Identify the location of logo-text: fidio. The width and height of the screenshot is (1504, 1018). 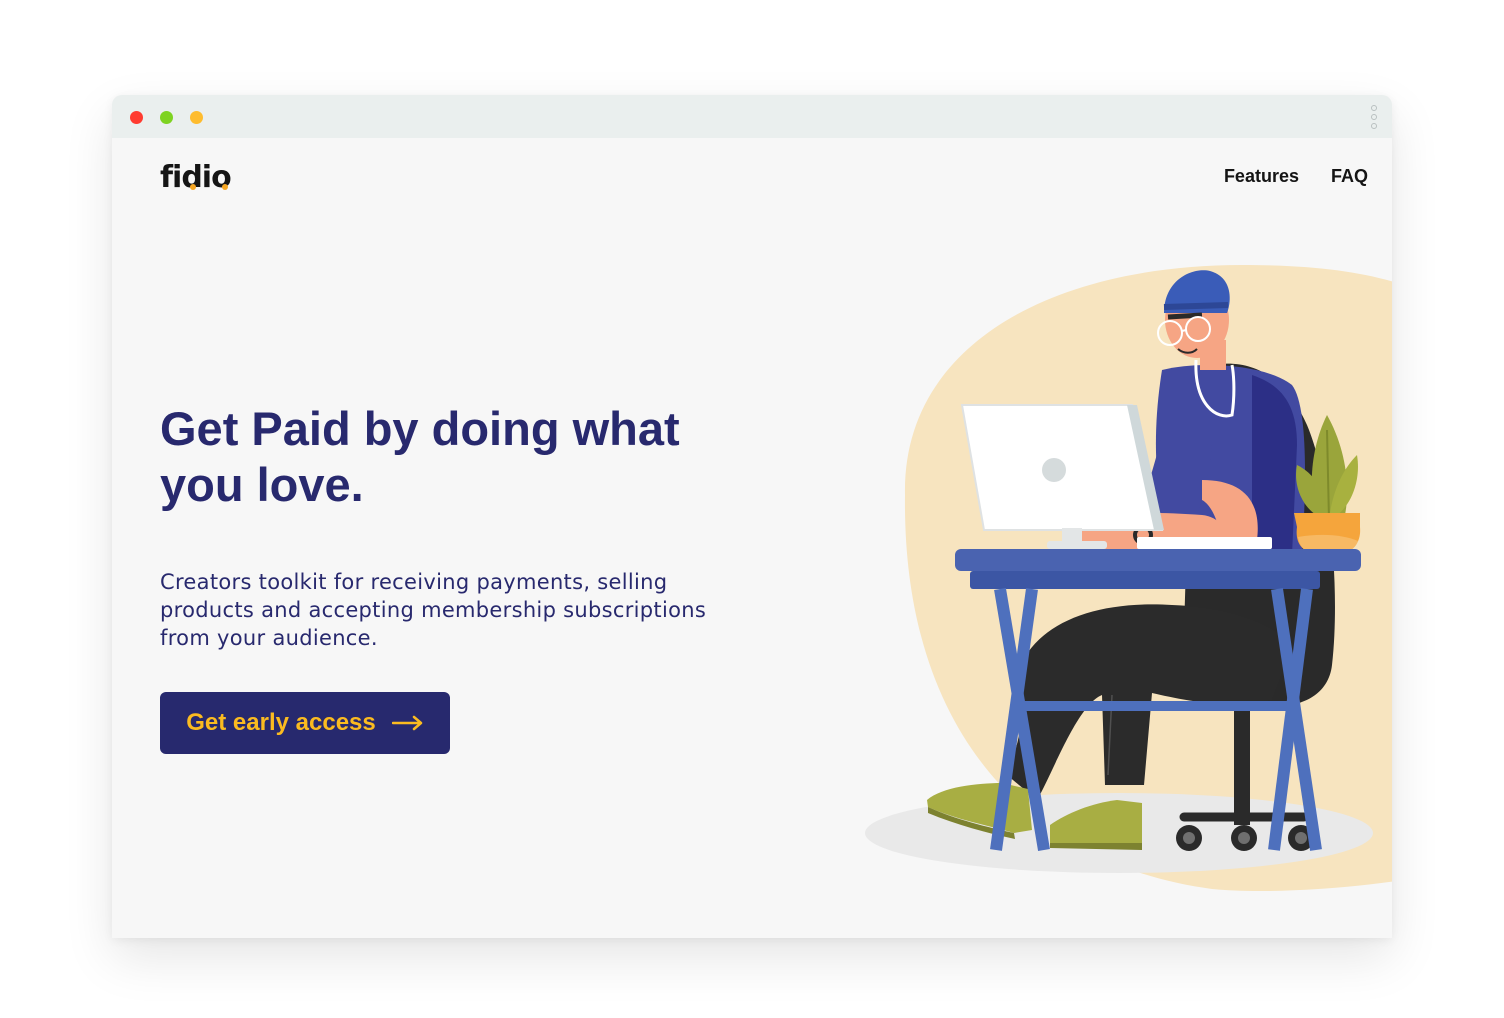
(196, 177).